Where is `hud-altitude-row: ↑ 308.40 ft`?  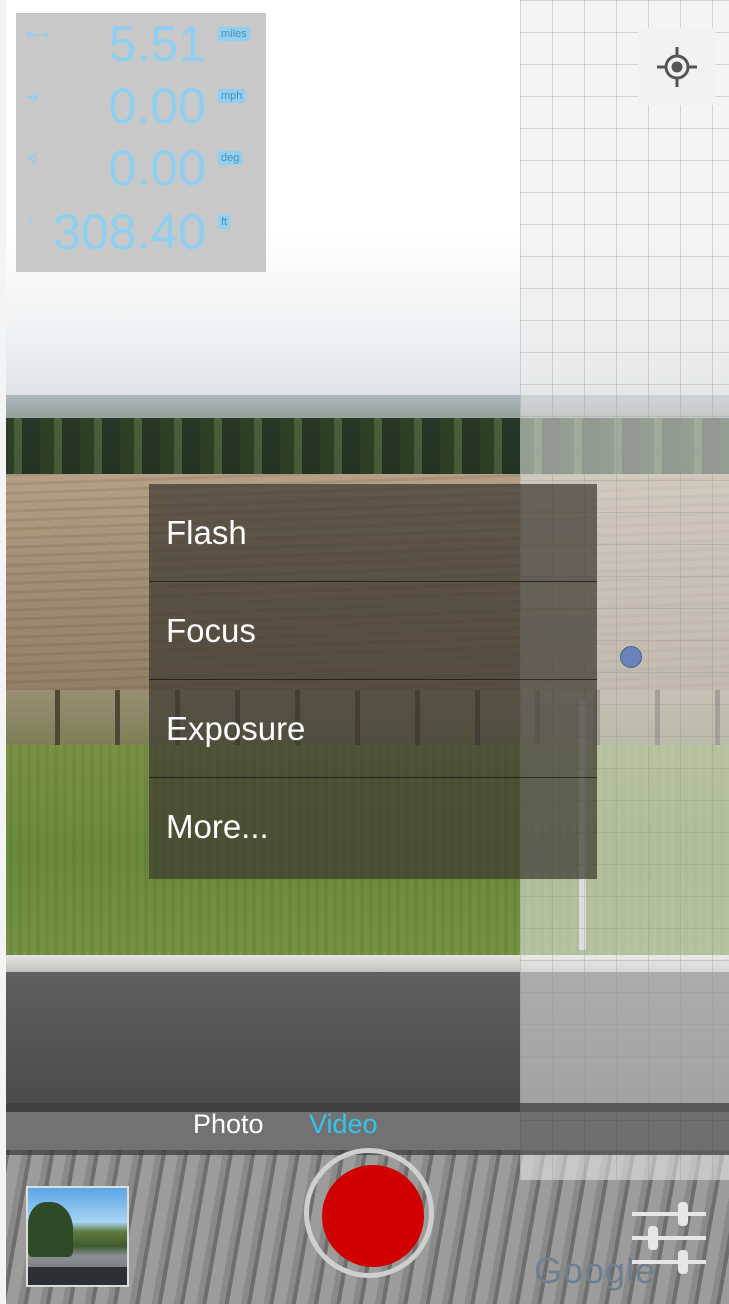
hud-altitude-row: ↑ 308.40 ft is located at coordinates (141, 234).